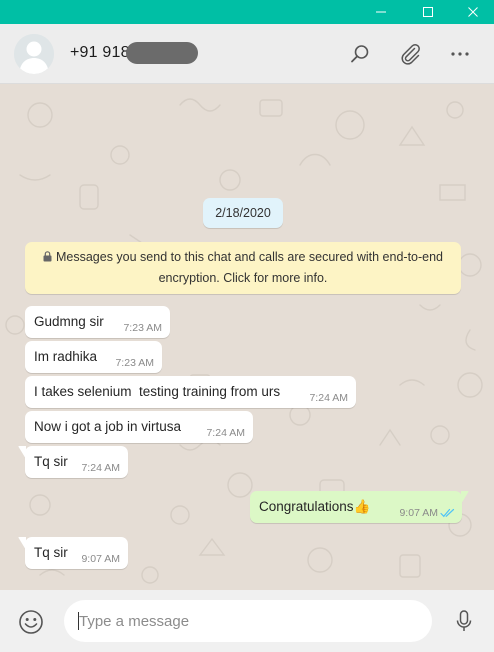  I want to click on more-options-button, so click(460, 54).